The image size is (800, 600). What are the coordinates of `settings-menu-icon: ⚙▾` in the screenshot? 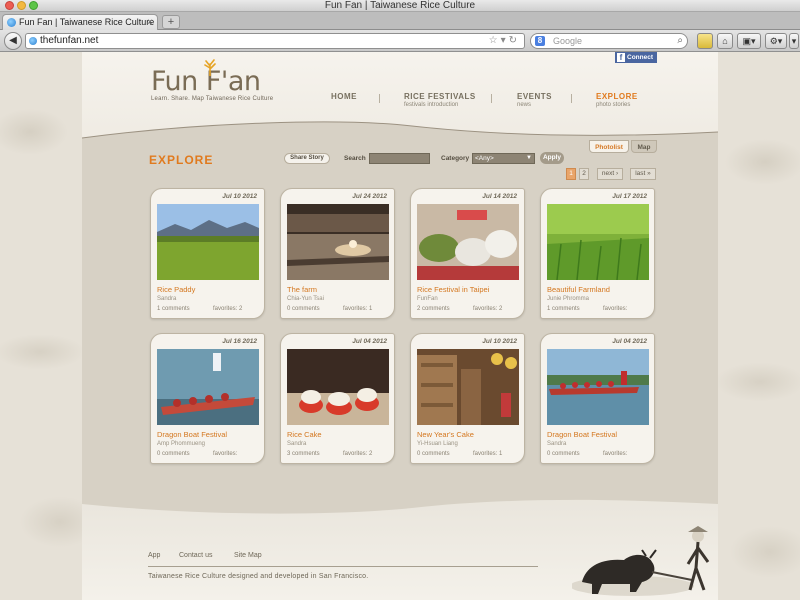 It's located at (776, 41).